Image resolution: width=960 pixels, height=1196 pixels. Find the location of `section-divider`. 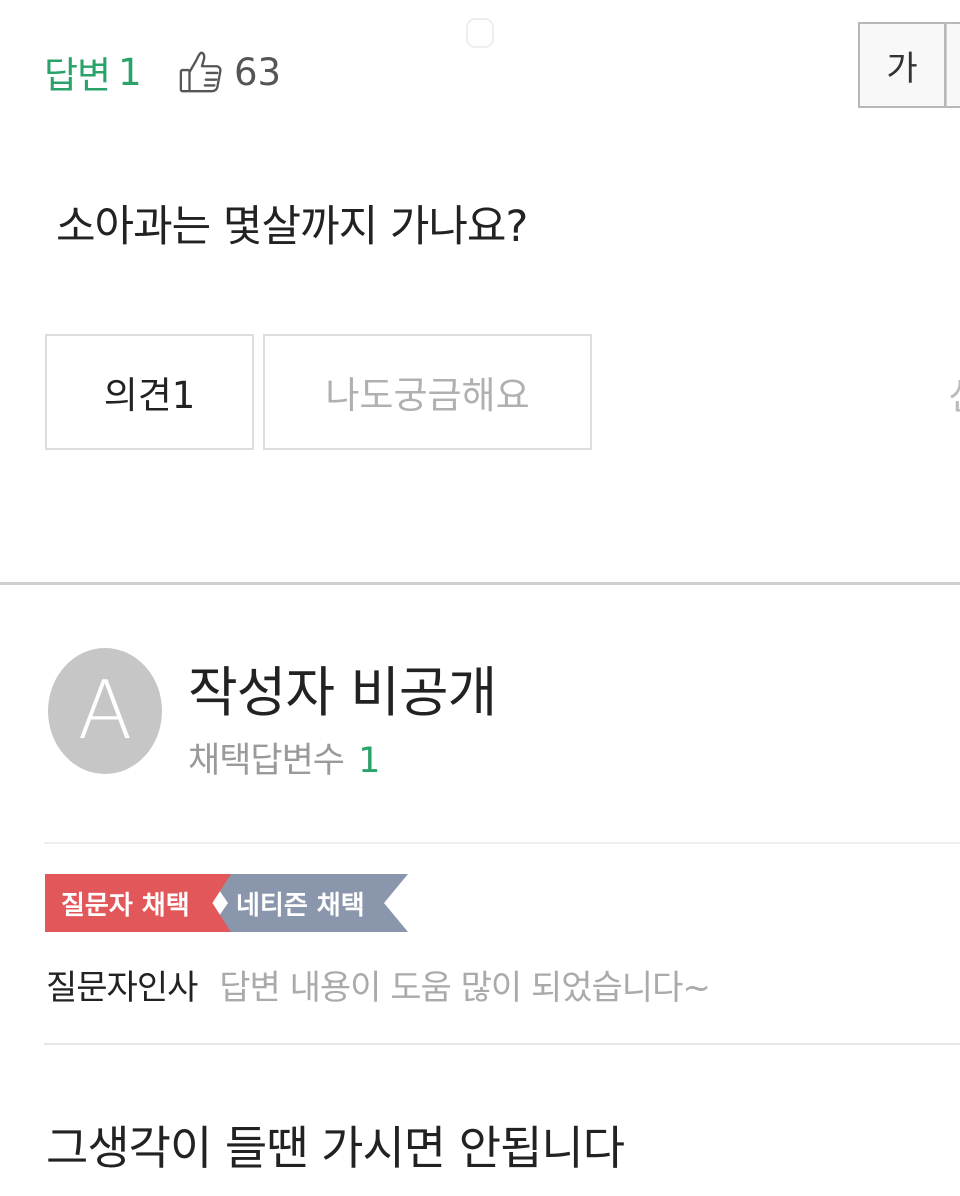

section-divider is located at coordinates (480, 583).